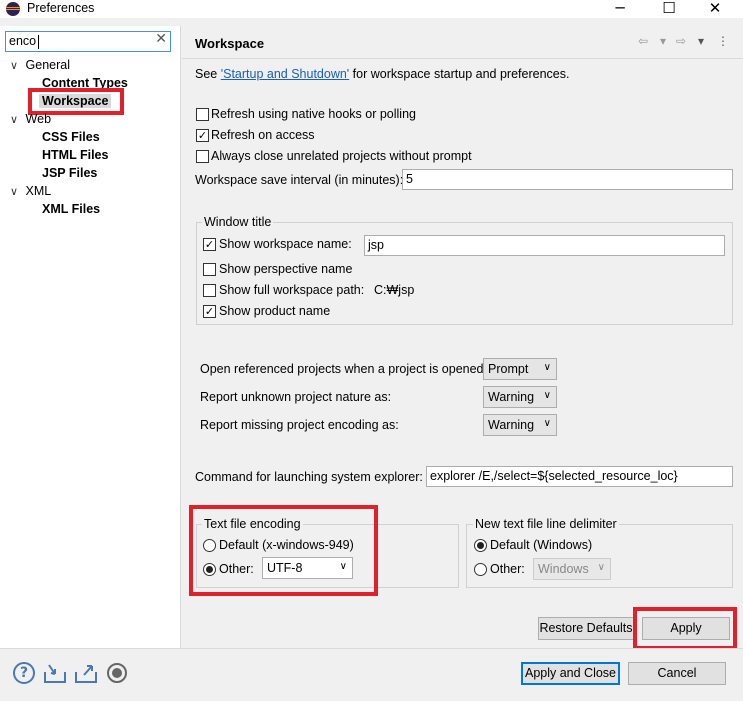  Describe the element at coordinates (459, 74) in the screenshot. I see `intro-suffix: for workspace startup and preferences.` at that location.